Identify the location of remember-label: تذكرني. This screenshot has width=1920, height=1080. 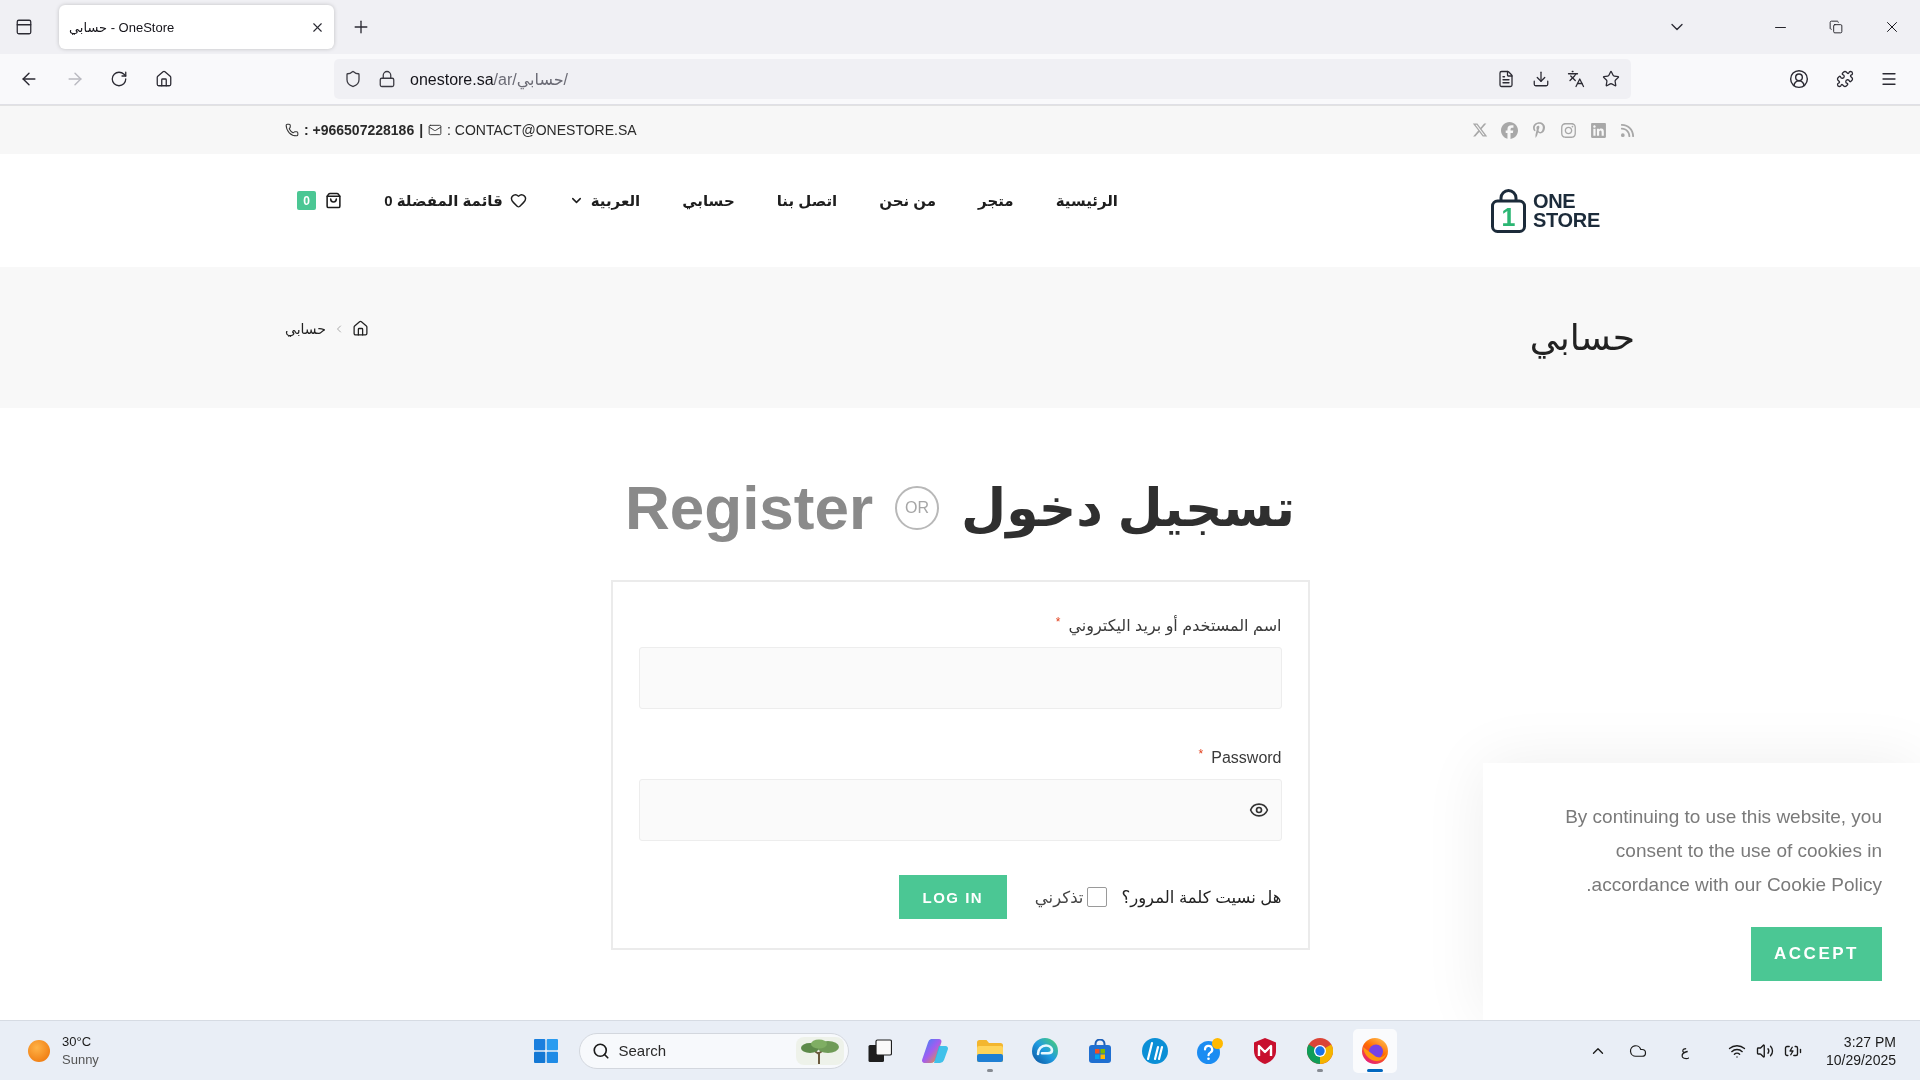
(1059, 897).